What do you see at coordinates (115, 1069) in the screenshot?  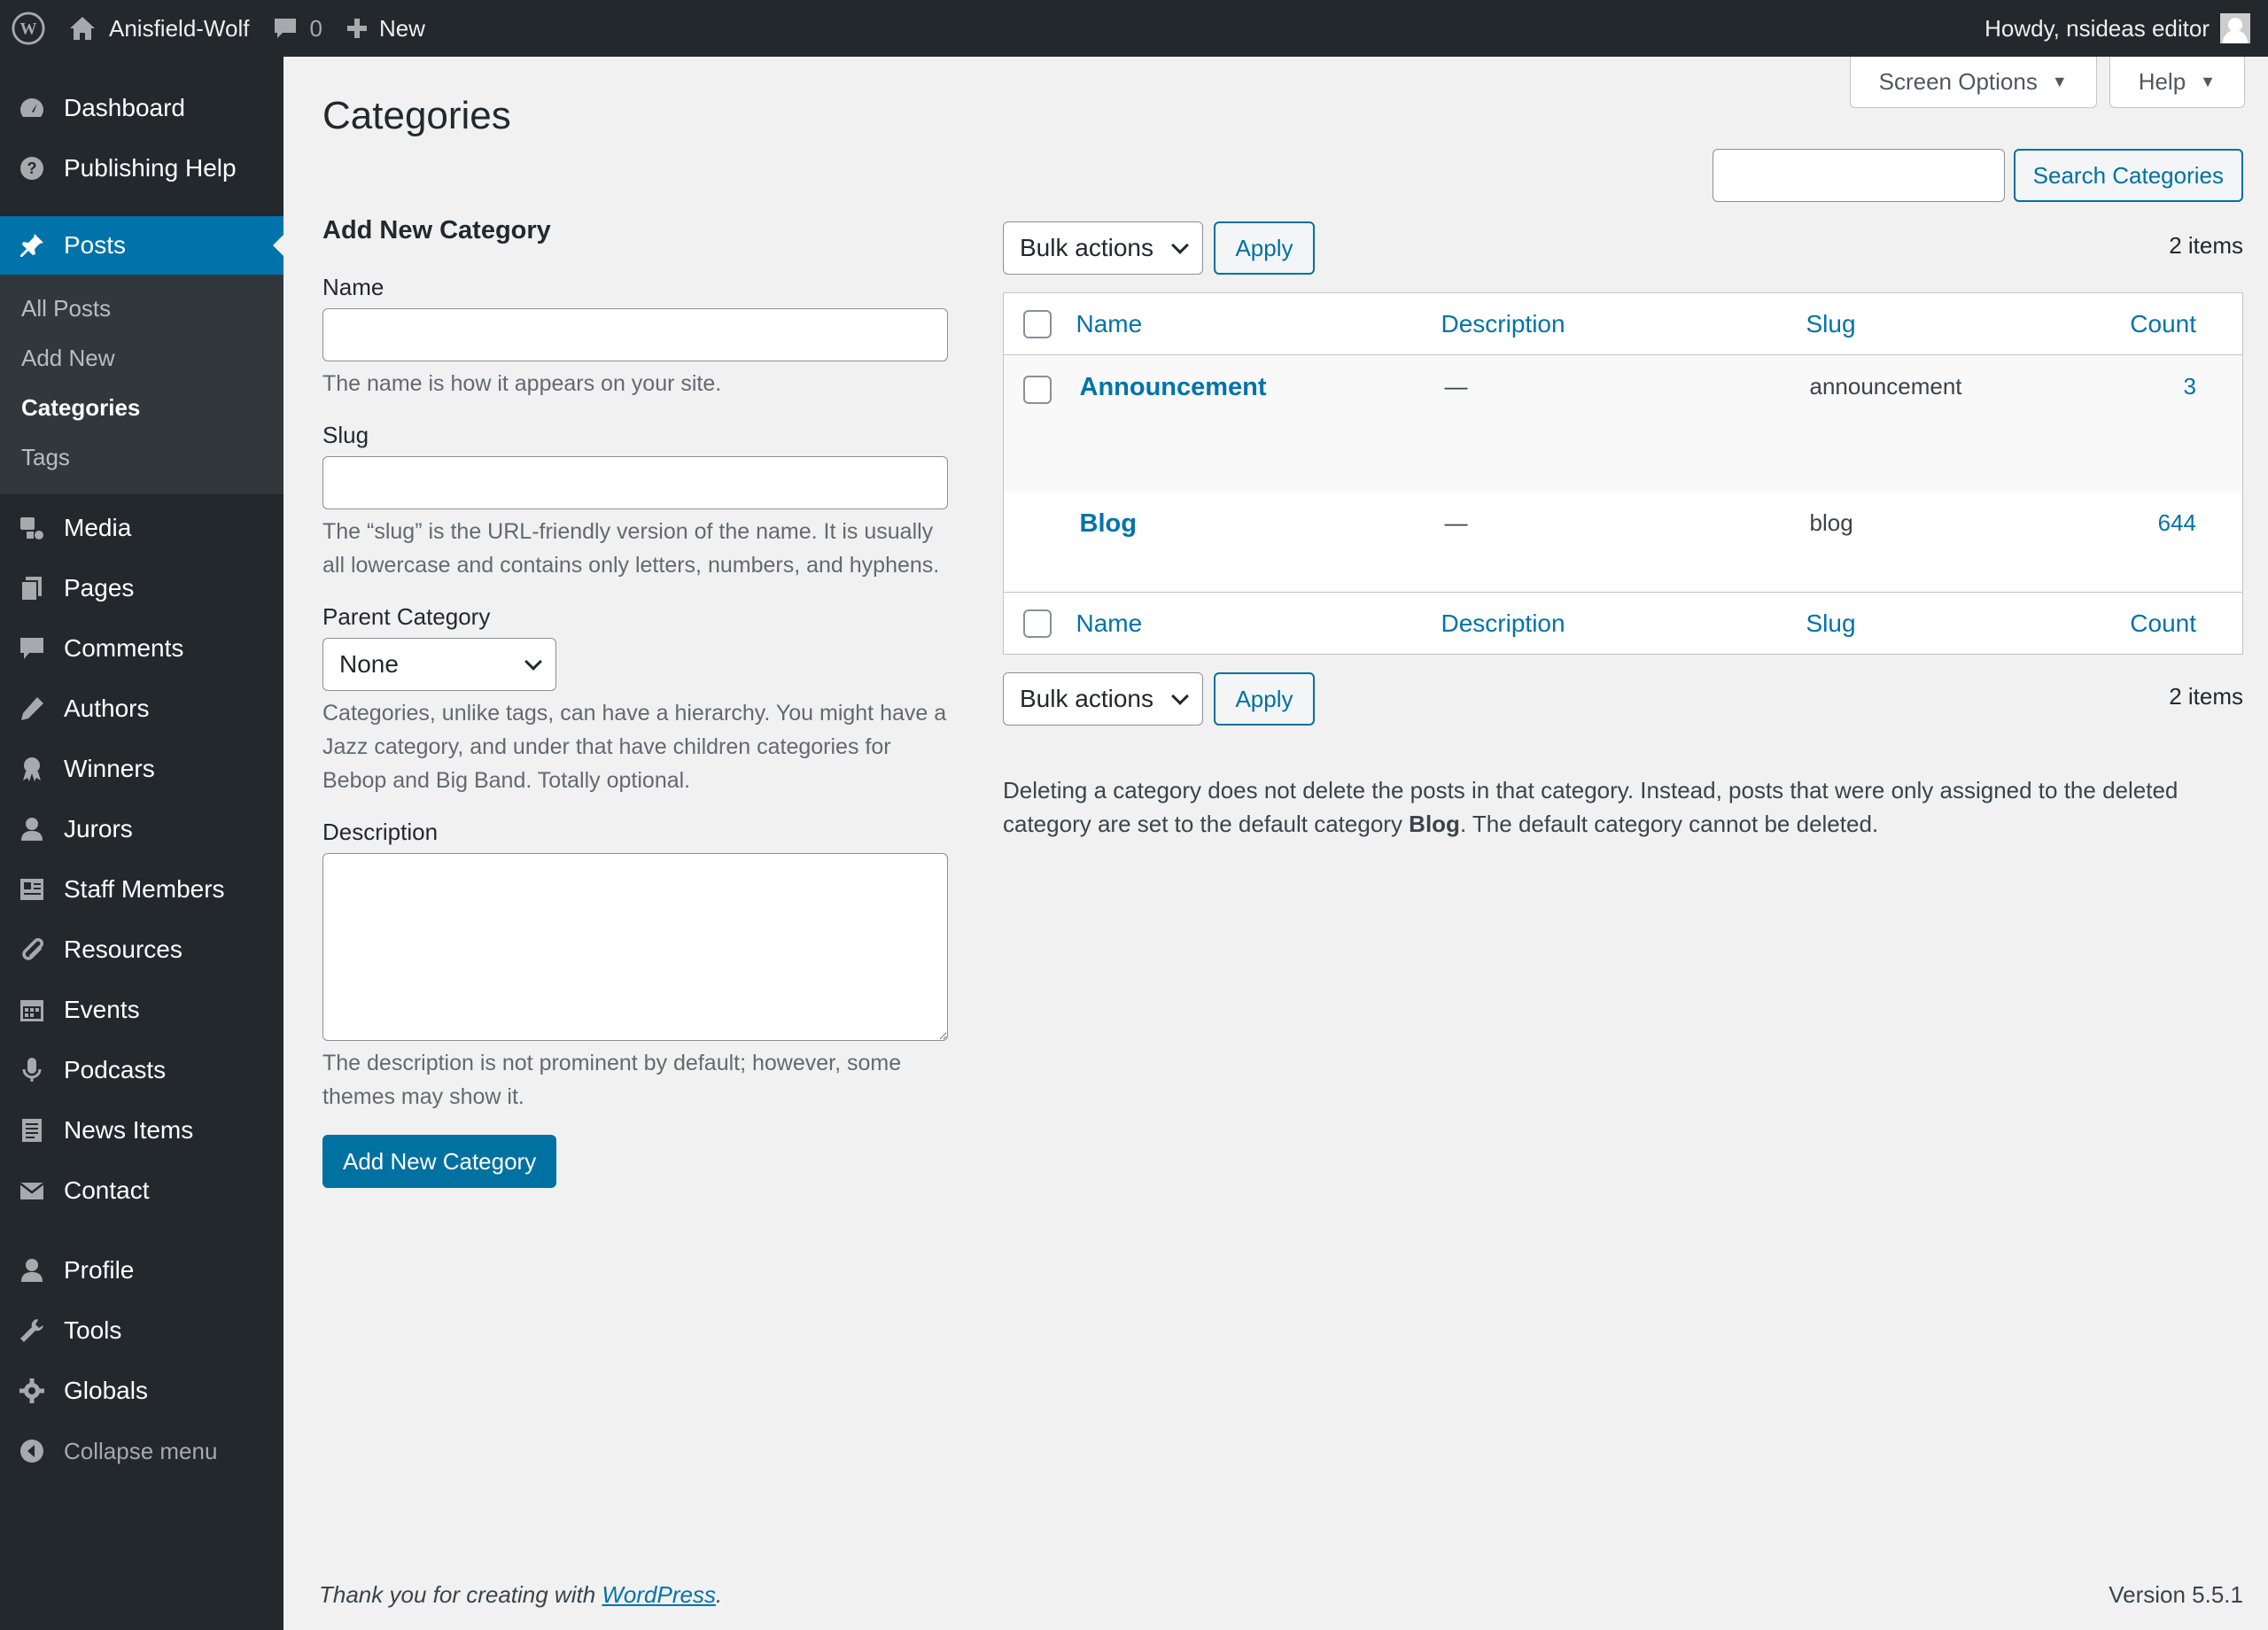 I see `menu-label: Podcasts` at bounding box center [115, 1069].